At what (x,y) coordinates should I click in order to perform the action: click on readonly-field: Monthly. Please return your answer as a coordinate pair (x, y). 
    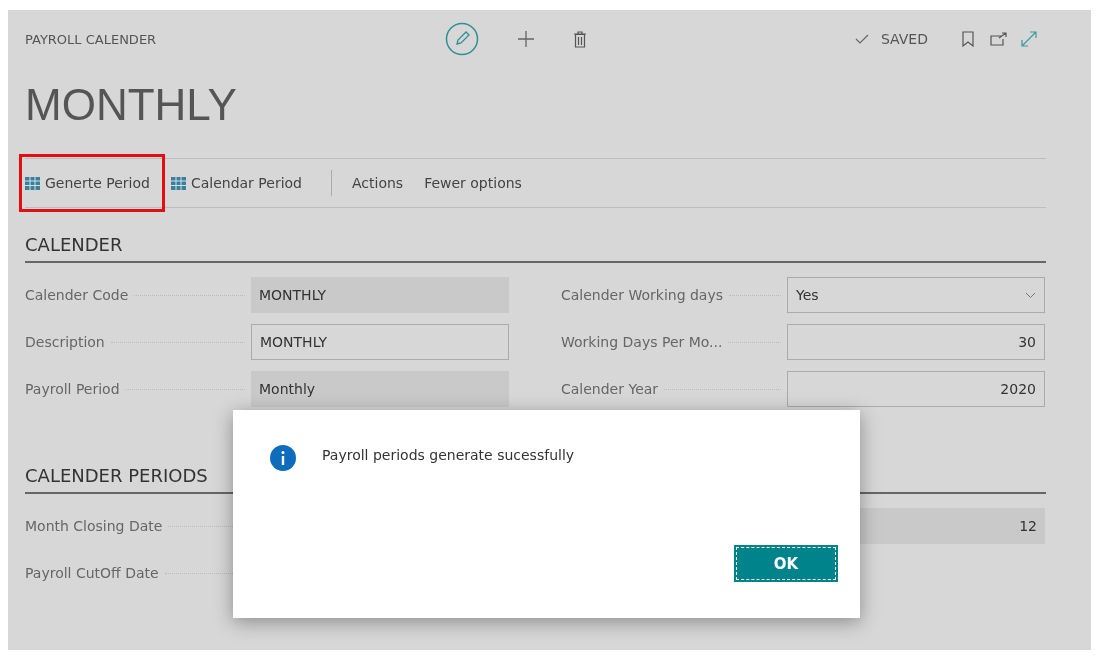
    Looking at the image, I should click on (380, 389).